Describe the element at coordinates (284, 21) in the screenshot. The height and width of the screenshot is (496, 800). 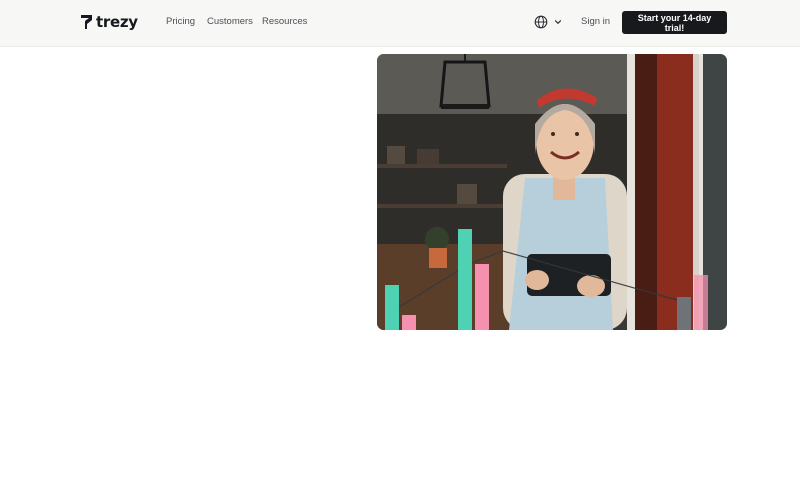
I see `nav-resources-link: Resources` at that location.